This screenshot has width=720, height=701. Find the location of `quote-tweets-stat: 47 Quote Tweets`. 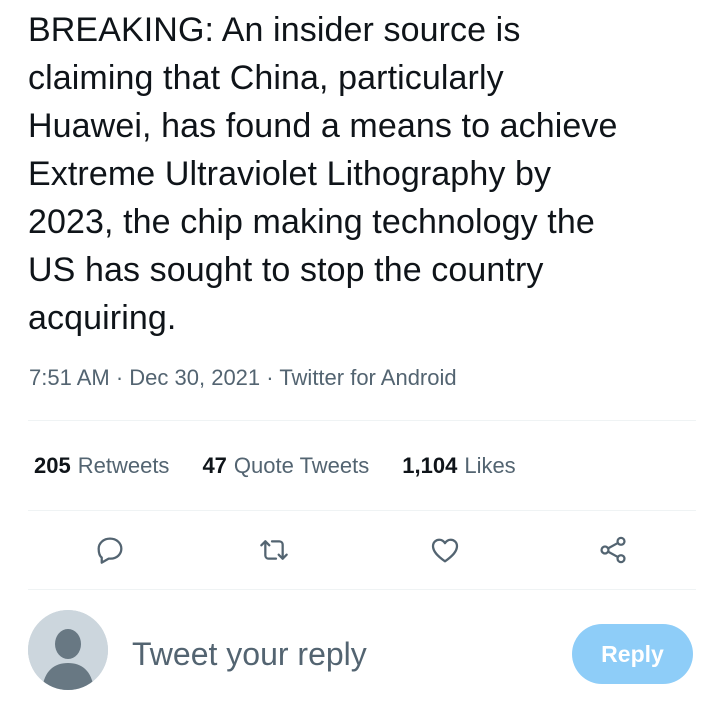

quote-tweets-stat: 47 Quote Tweets is located at coordinates (285, 466).